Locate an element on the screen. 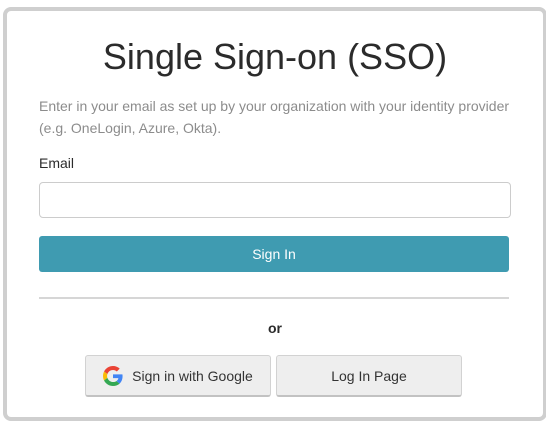 The width and height of the screenshot is (546, 427). log-in-page-button: Log In Page is located at coordinates (369, 376).